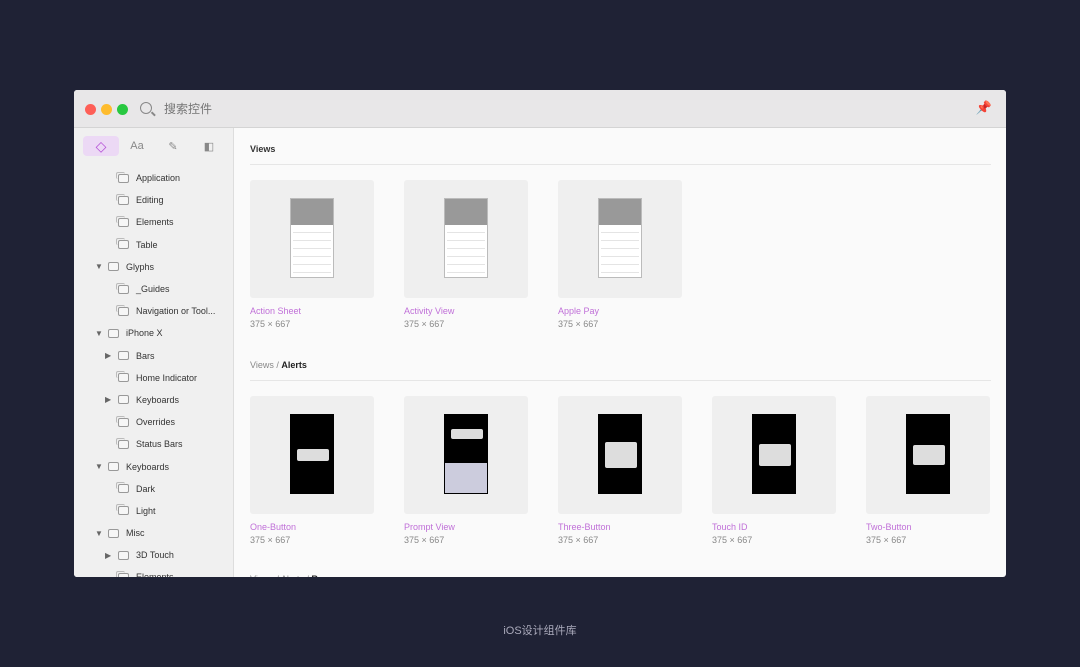 The width and height of the screenshot is (1080, 667). What do you see at coordinates (154, 289) in the screenshot?
I see `sidebar-item: _Guides` at bounding box center [154, 289].